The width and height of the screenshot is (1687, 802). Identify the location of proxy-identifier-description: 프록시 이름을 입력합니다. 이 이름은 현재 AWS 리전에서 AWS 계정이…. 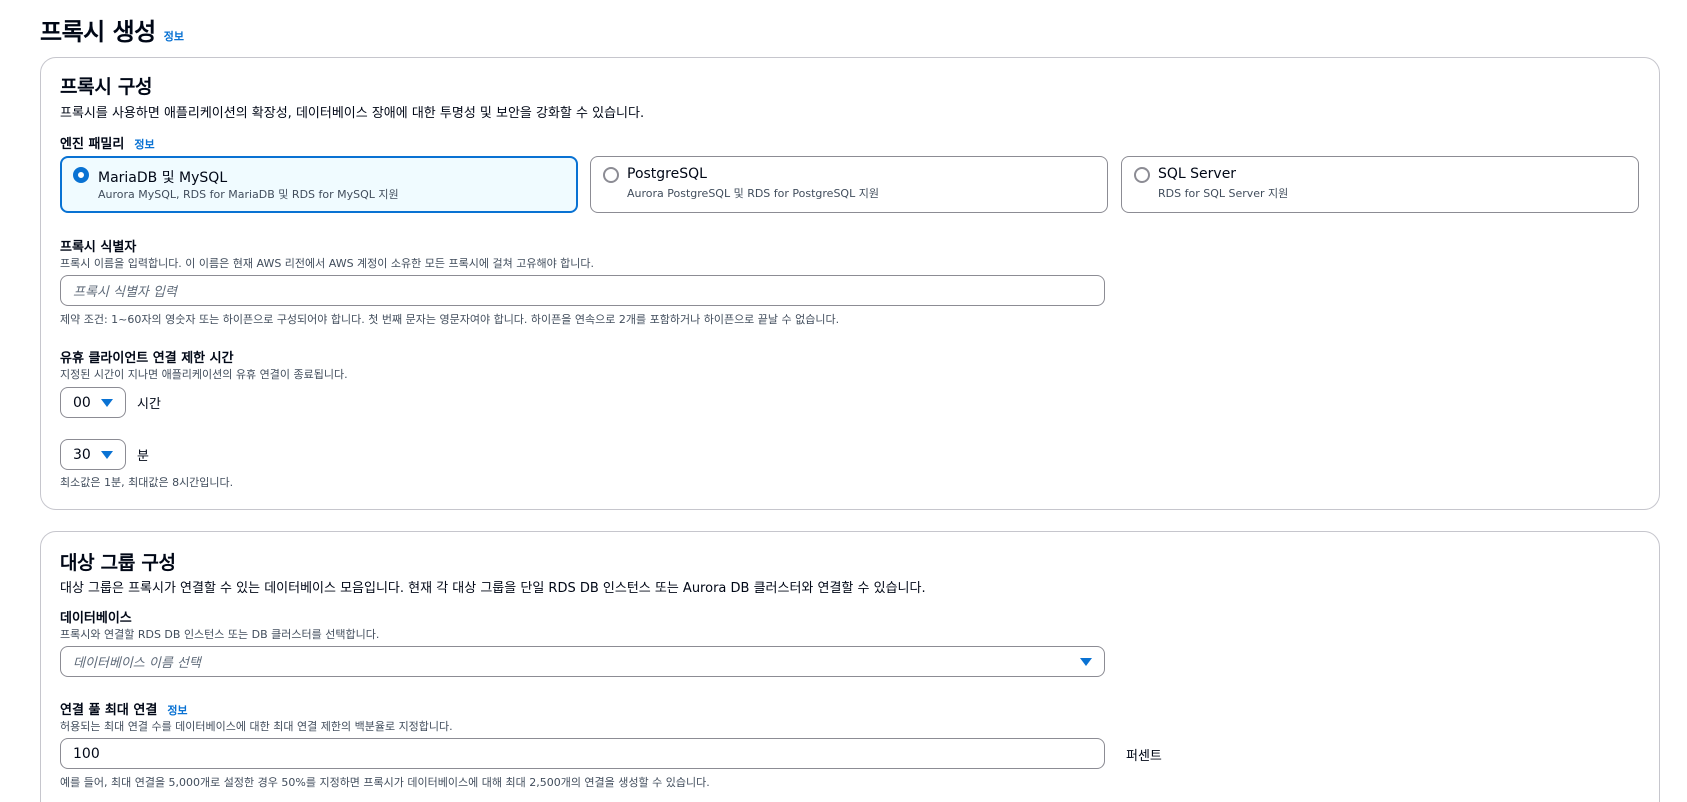
(327, 263).